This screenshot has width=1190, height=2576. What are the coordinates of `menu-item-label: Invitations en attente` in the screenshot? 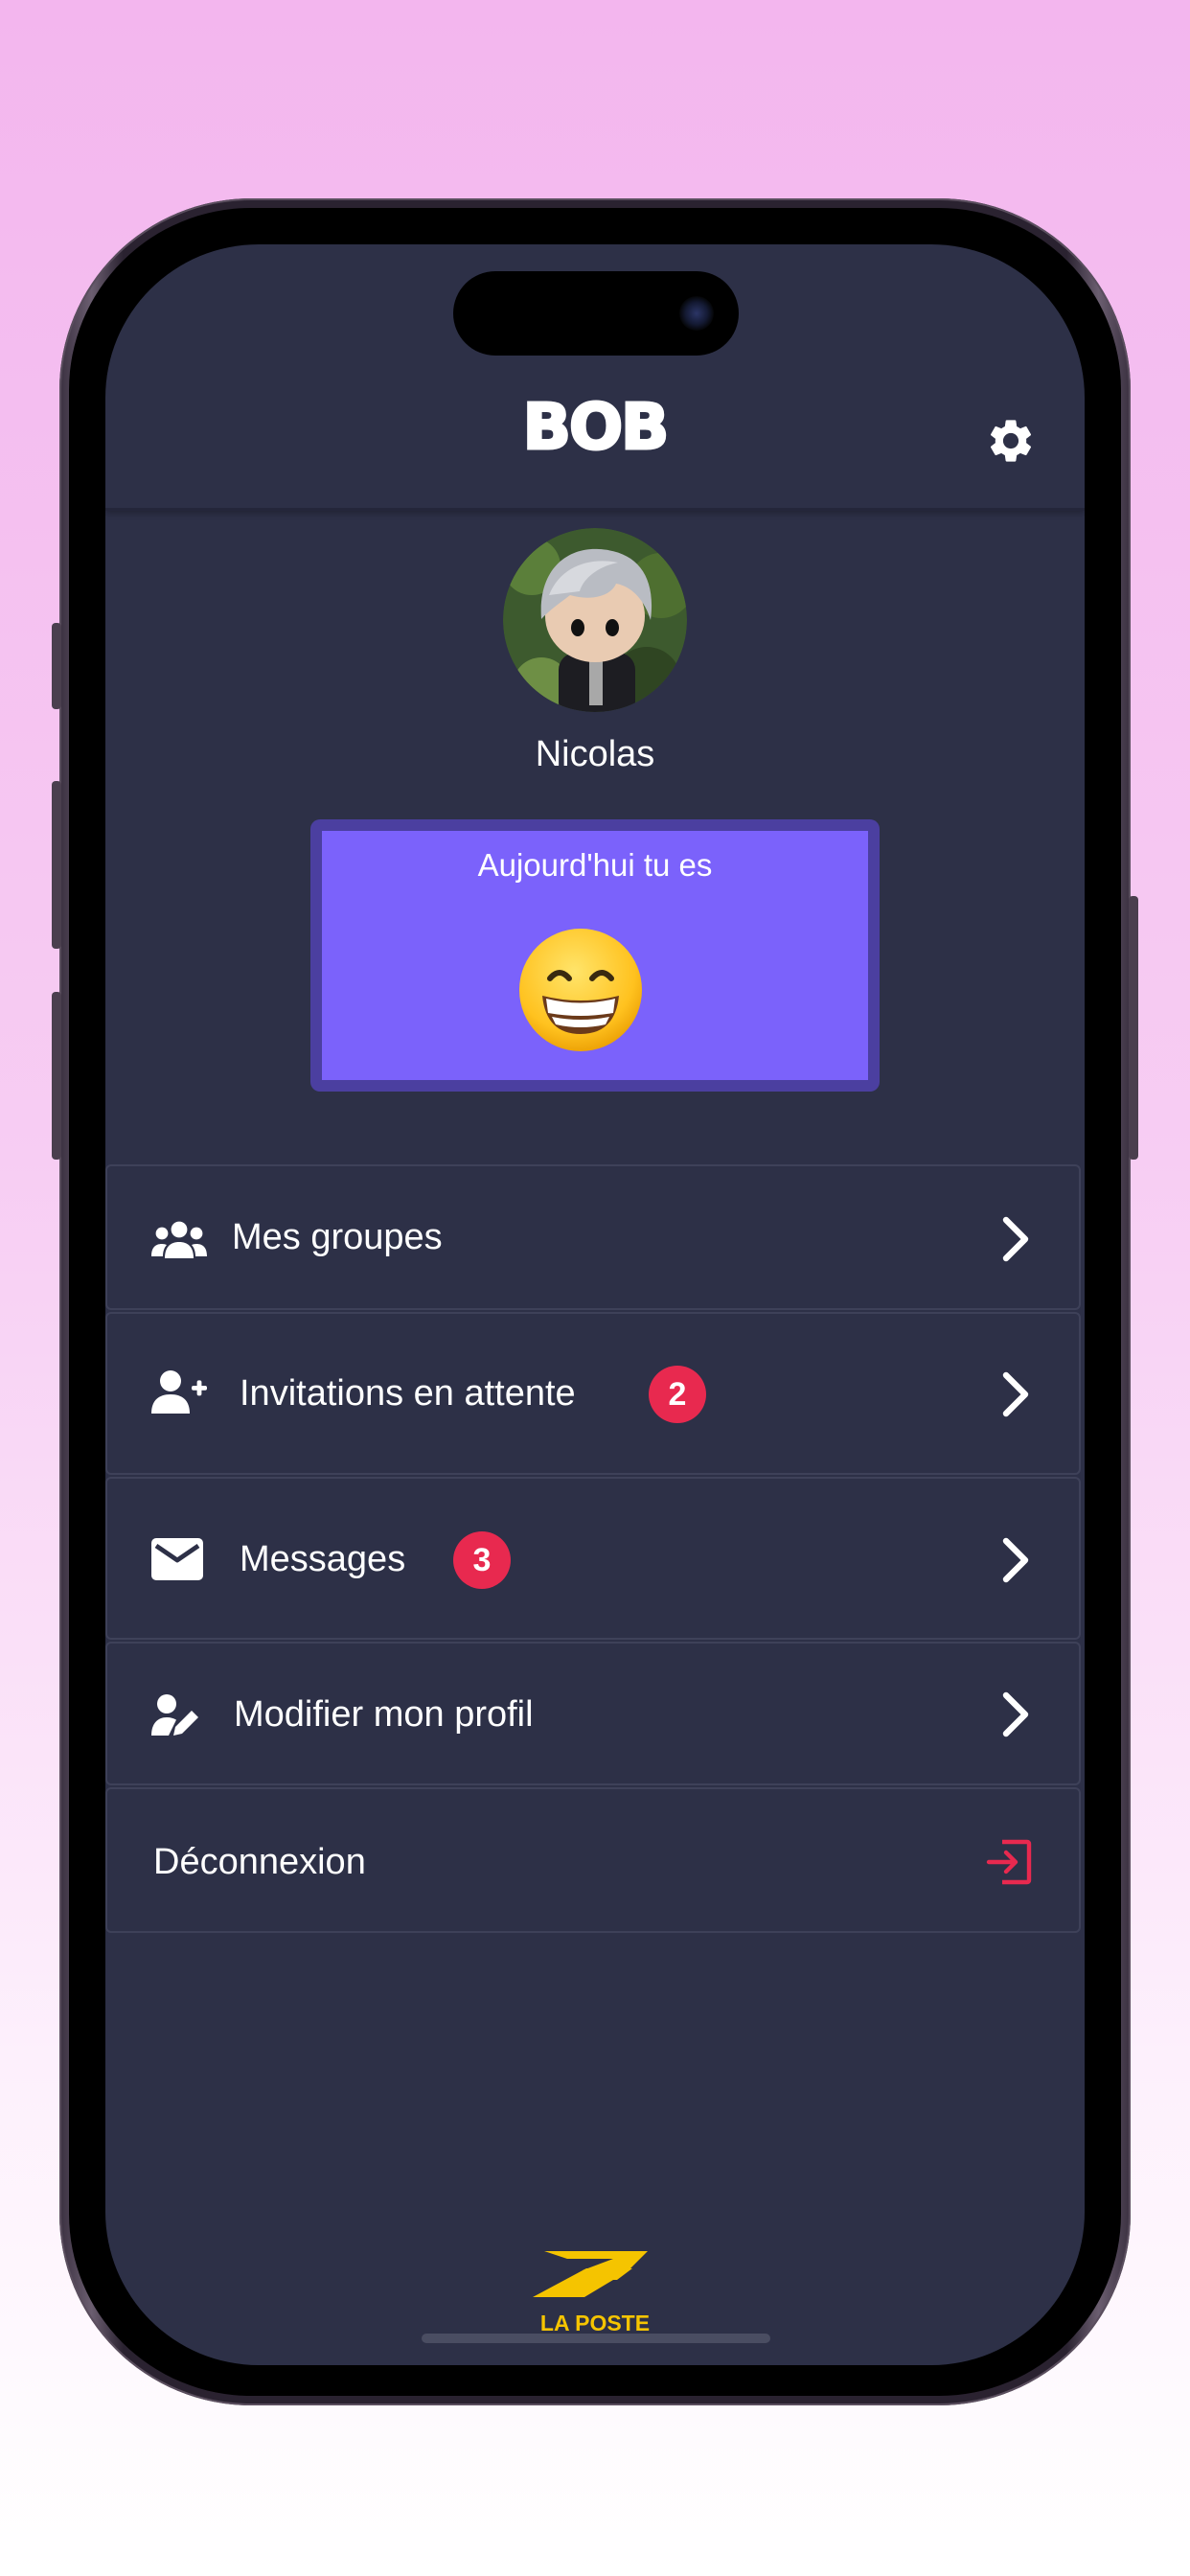 It's located at (408, 1393).